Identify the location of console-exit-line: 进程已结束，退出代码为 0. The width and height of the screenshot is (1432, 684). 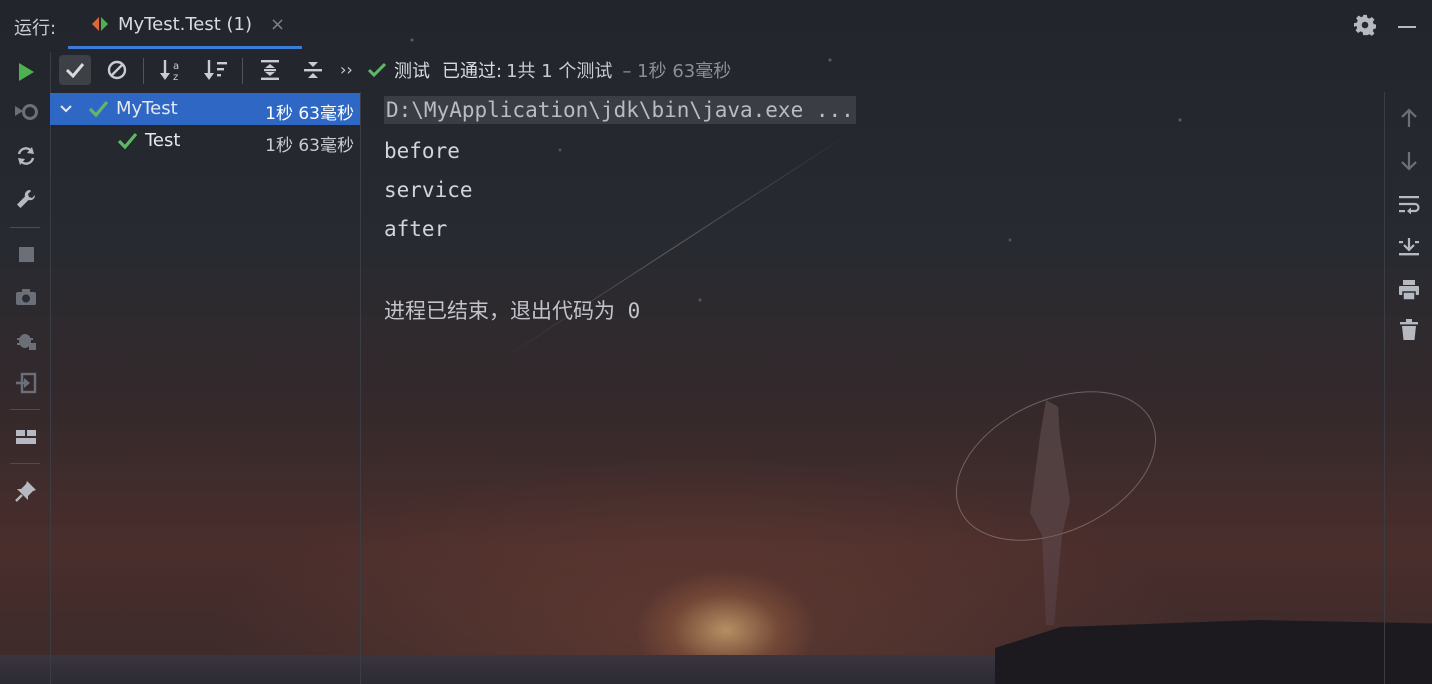
(512, 311).